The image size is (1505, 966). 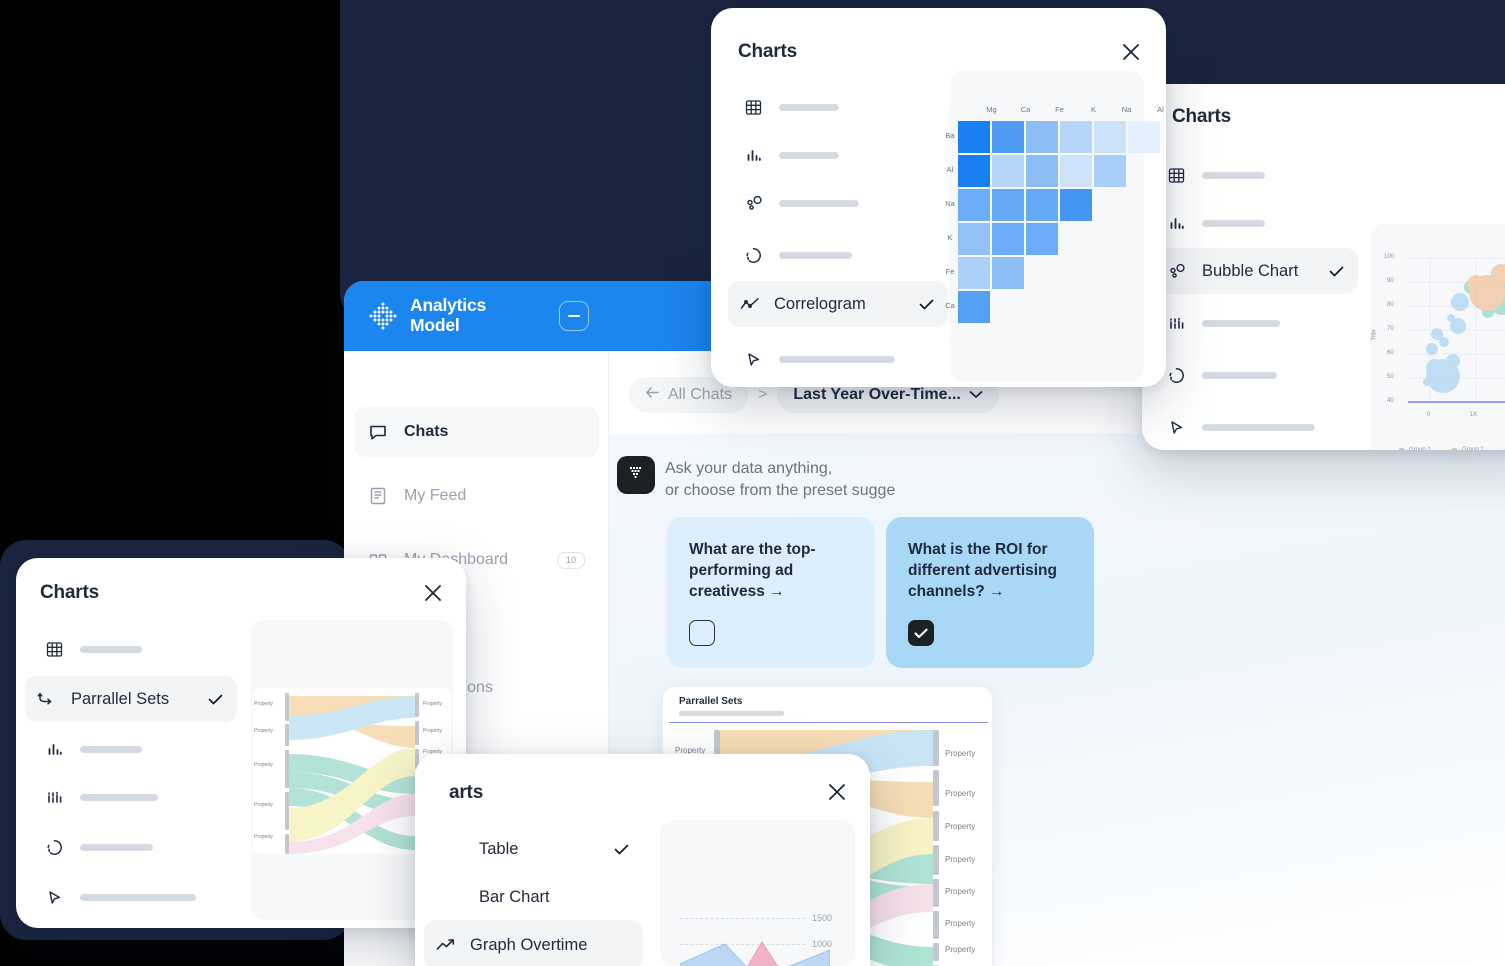 I want to click on donut-chart-icon, so click(x=59, y=847).